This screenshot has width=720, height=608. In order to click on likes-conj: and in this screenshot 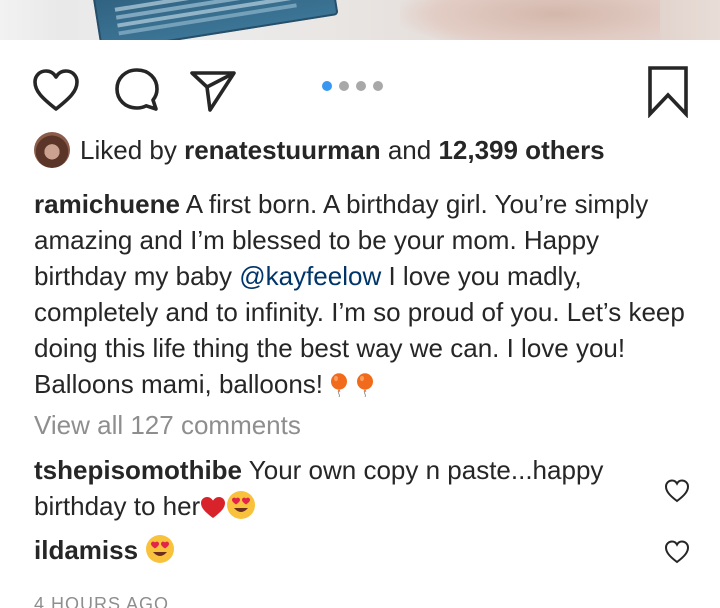, I will do `click(409, 149)`.